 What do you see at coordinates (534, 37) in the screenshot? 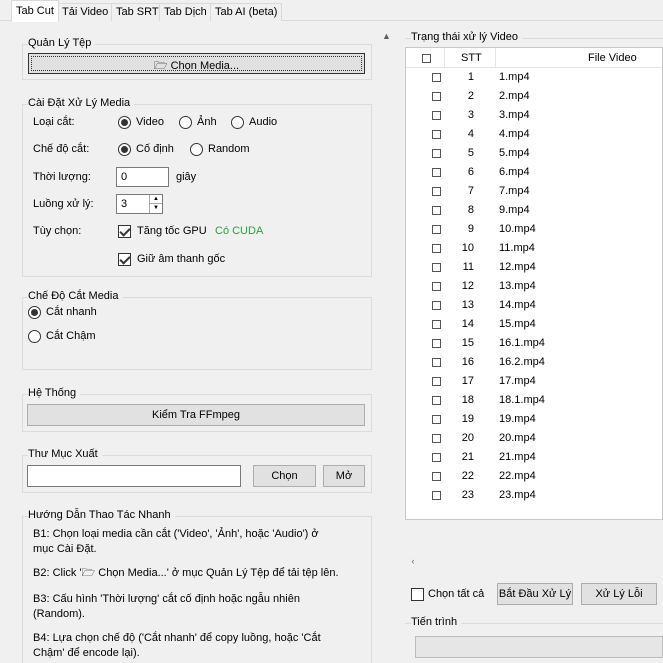
I see `video-status-group: Trạng thái xử lý Video` at bounding box center [534, 37].